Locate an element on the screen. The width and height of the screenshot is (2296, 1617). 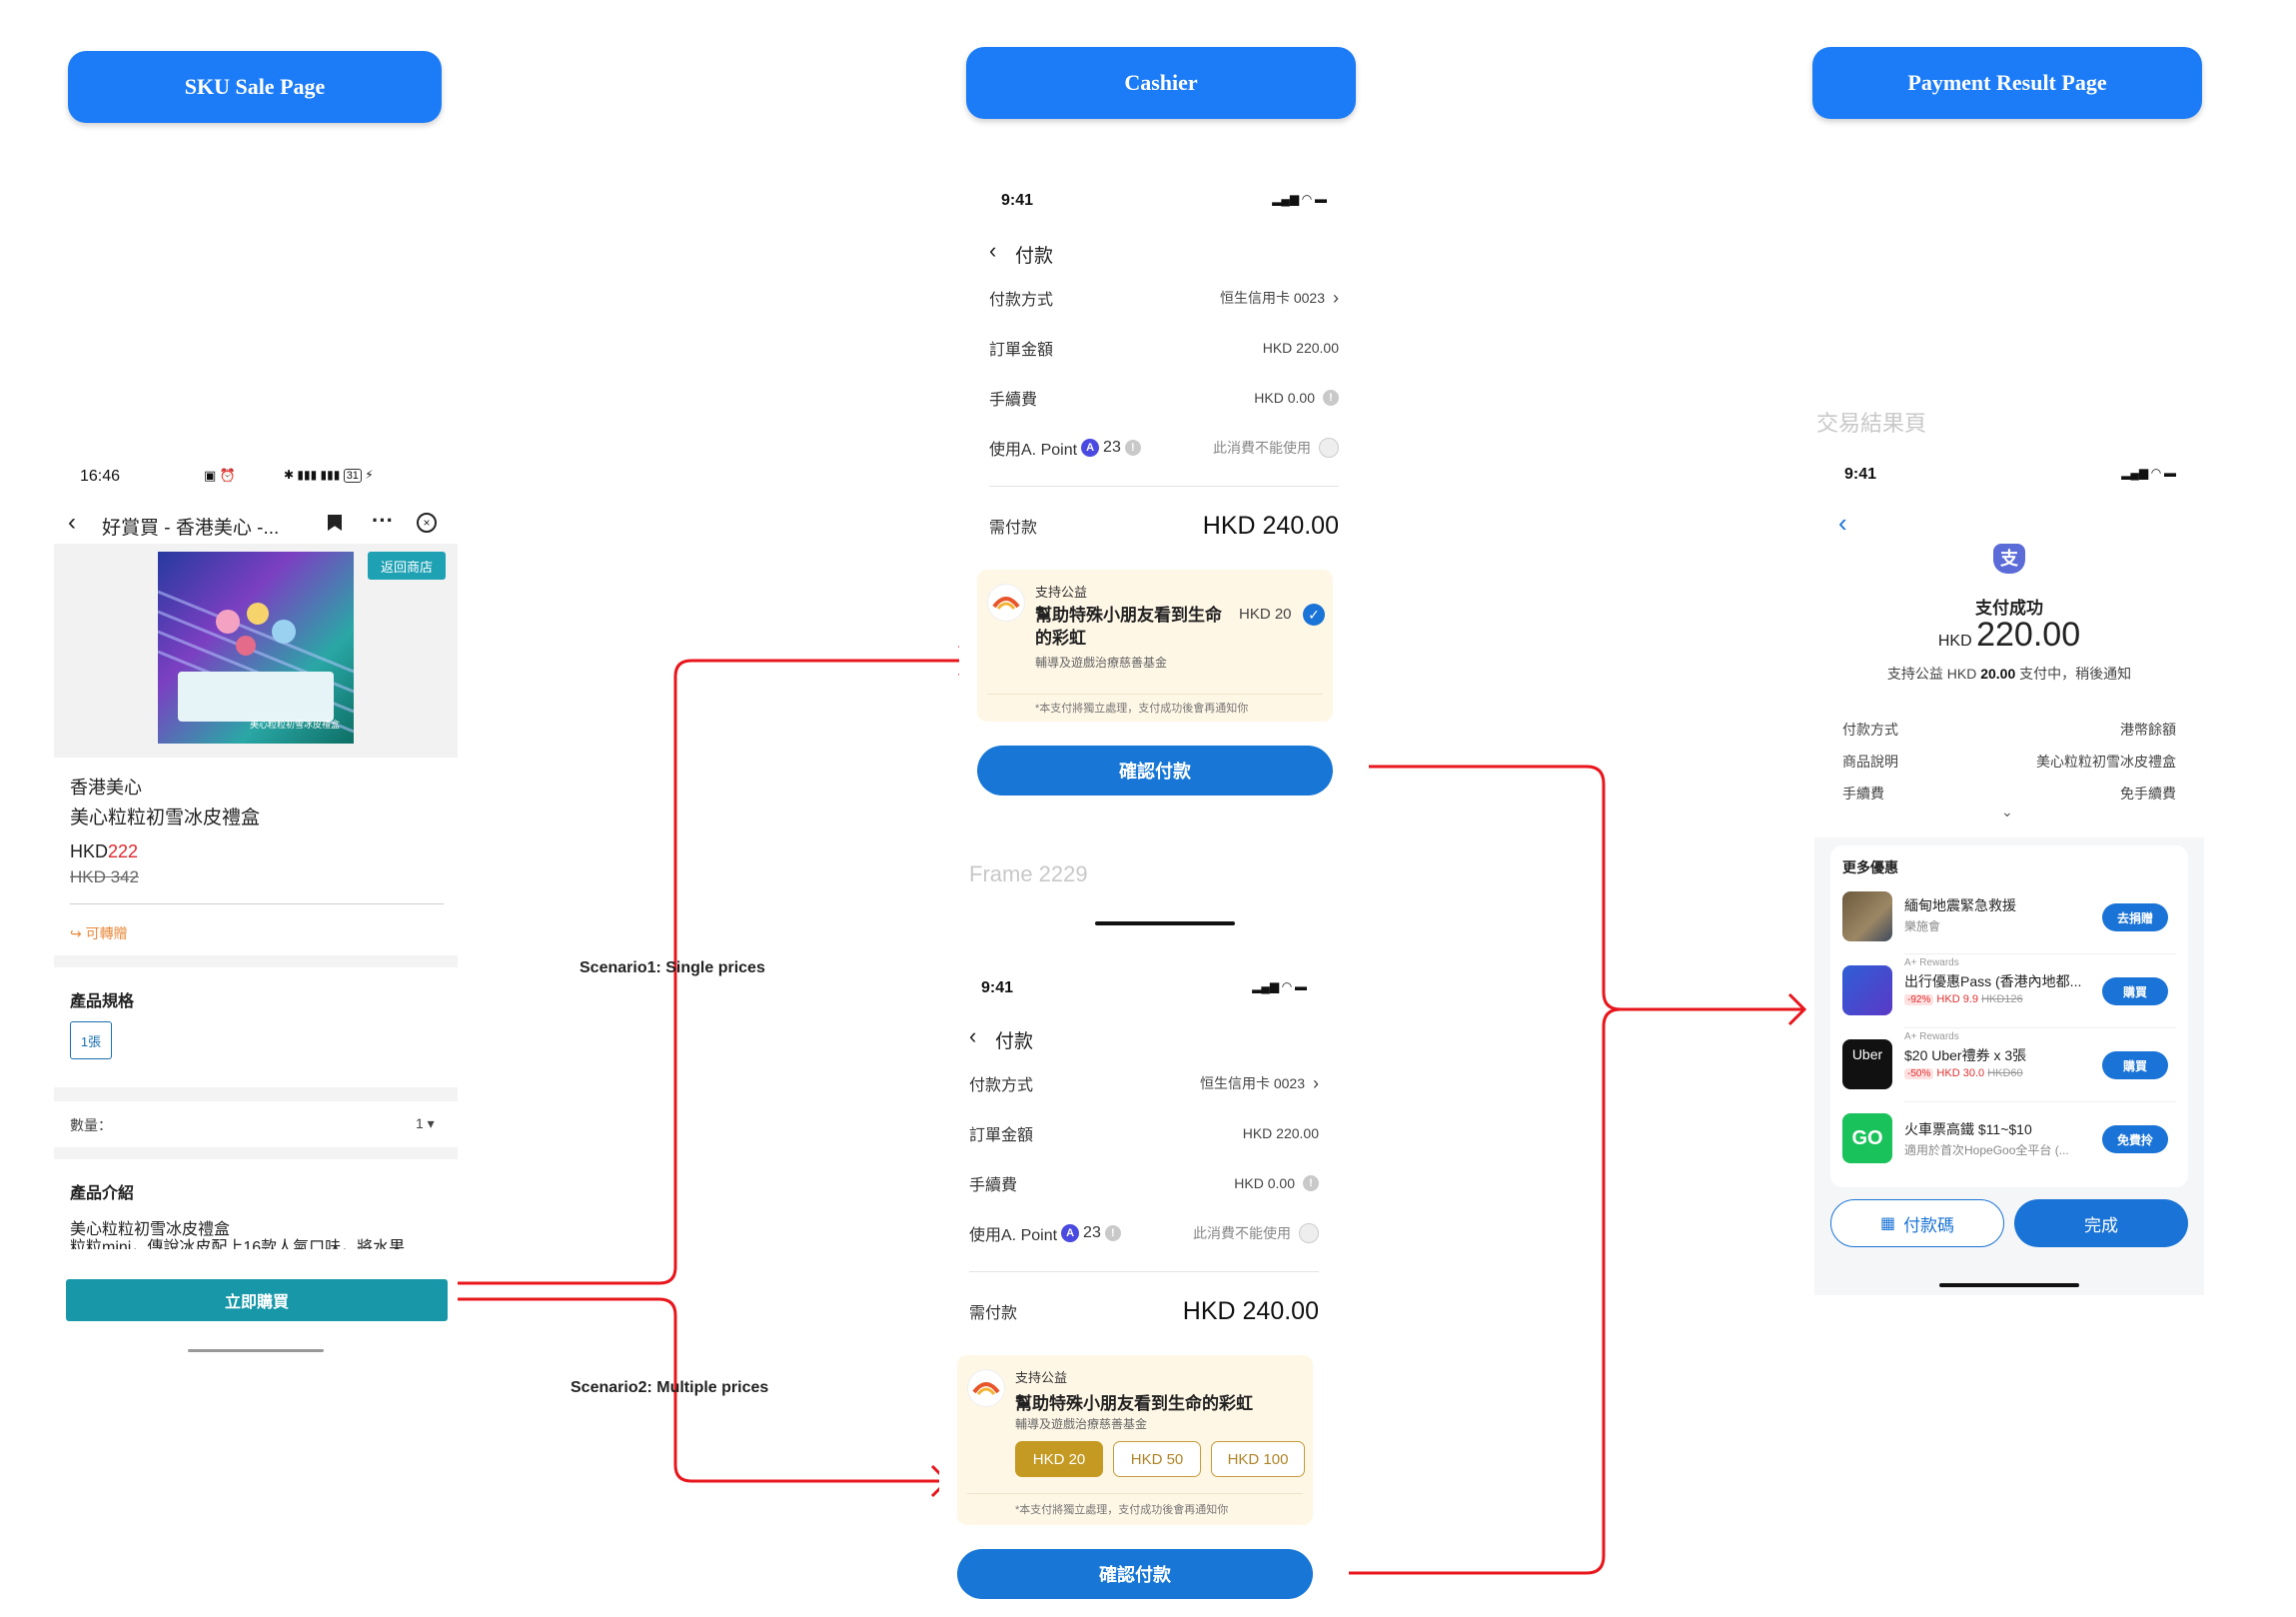
close-icon: × is located at coordinates (427, 523).